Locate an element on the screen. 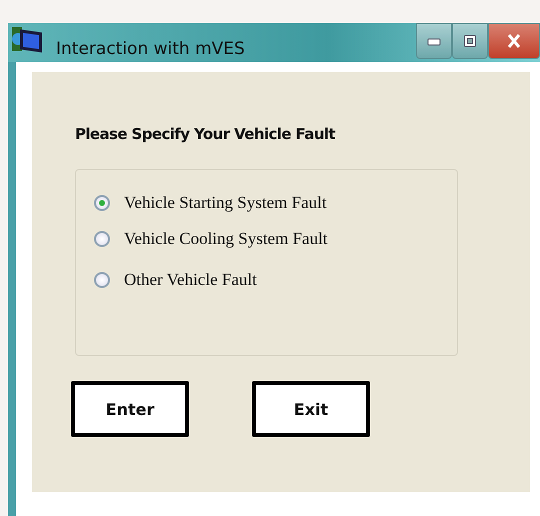 The height and width of the screenshot is (516, 540). enter-button: Enter is located at coordinates (130, 409).